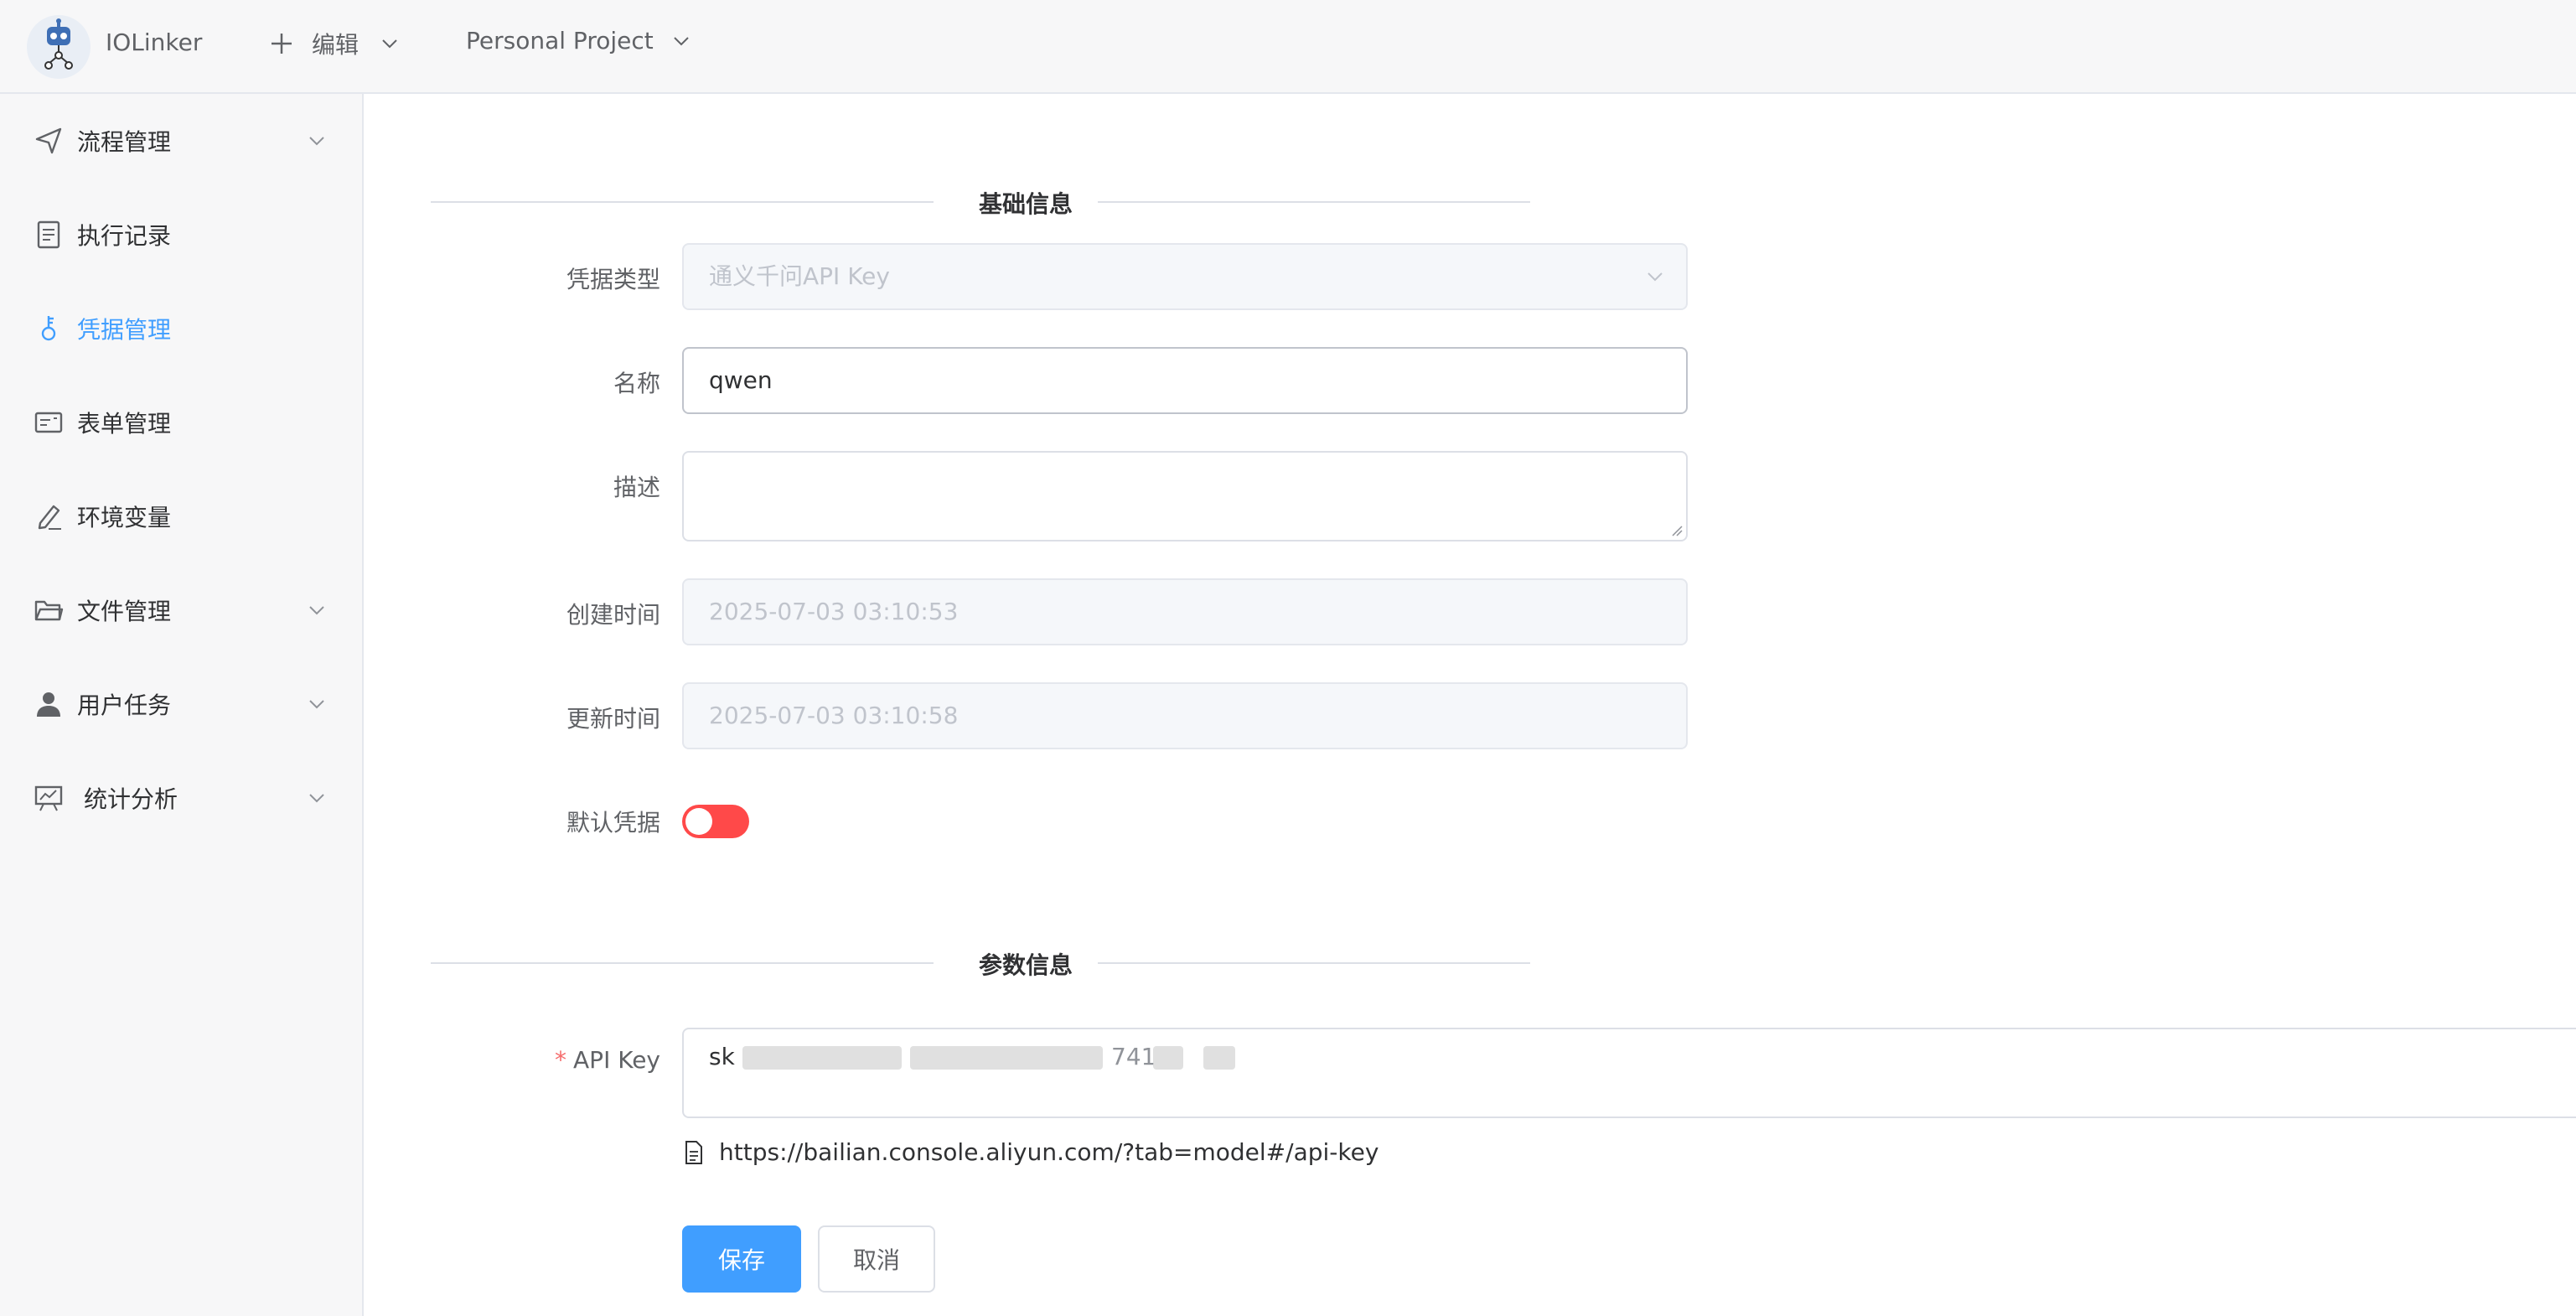  What do you see at coordinates (1025, 204) in the screenshot?
I see `section-title: 基础信息` at bounding box center [1025, 204].